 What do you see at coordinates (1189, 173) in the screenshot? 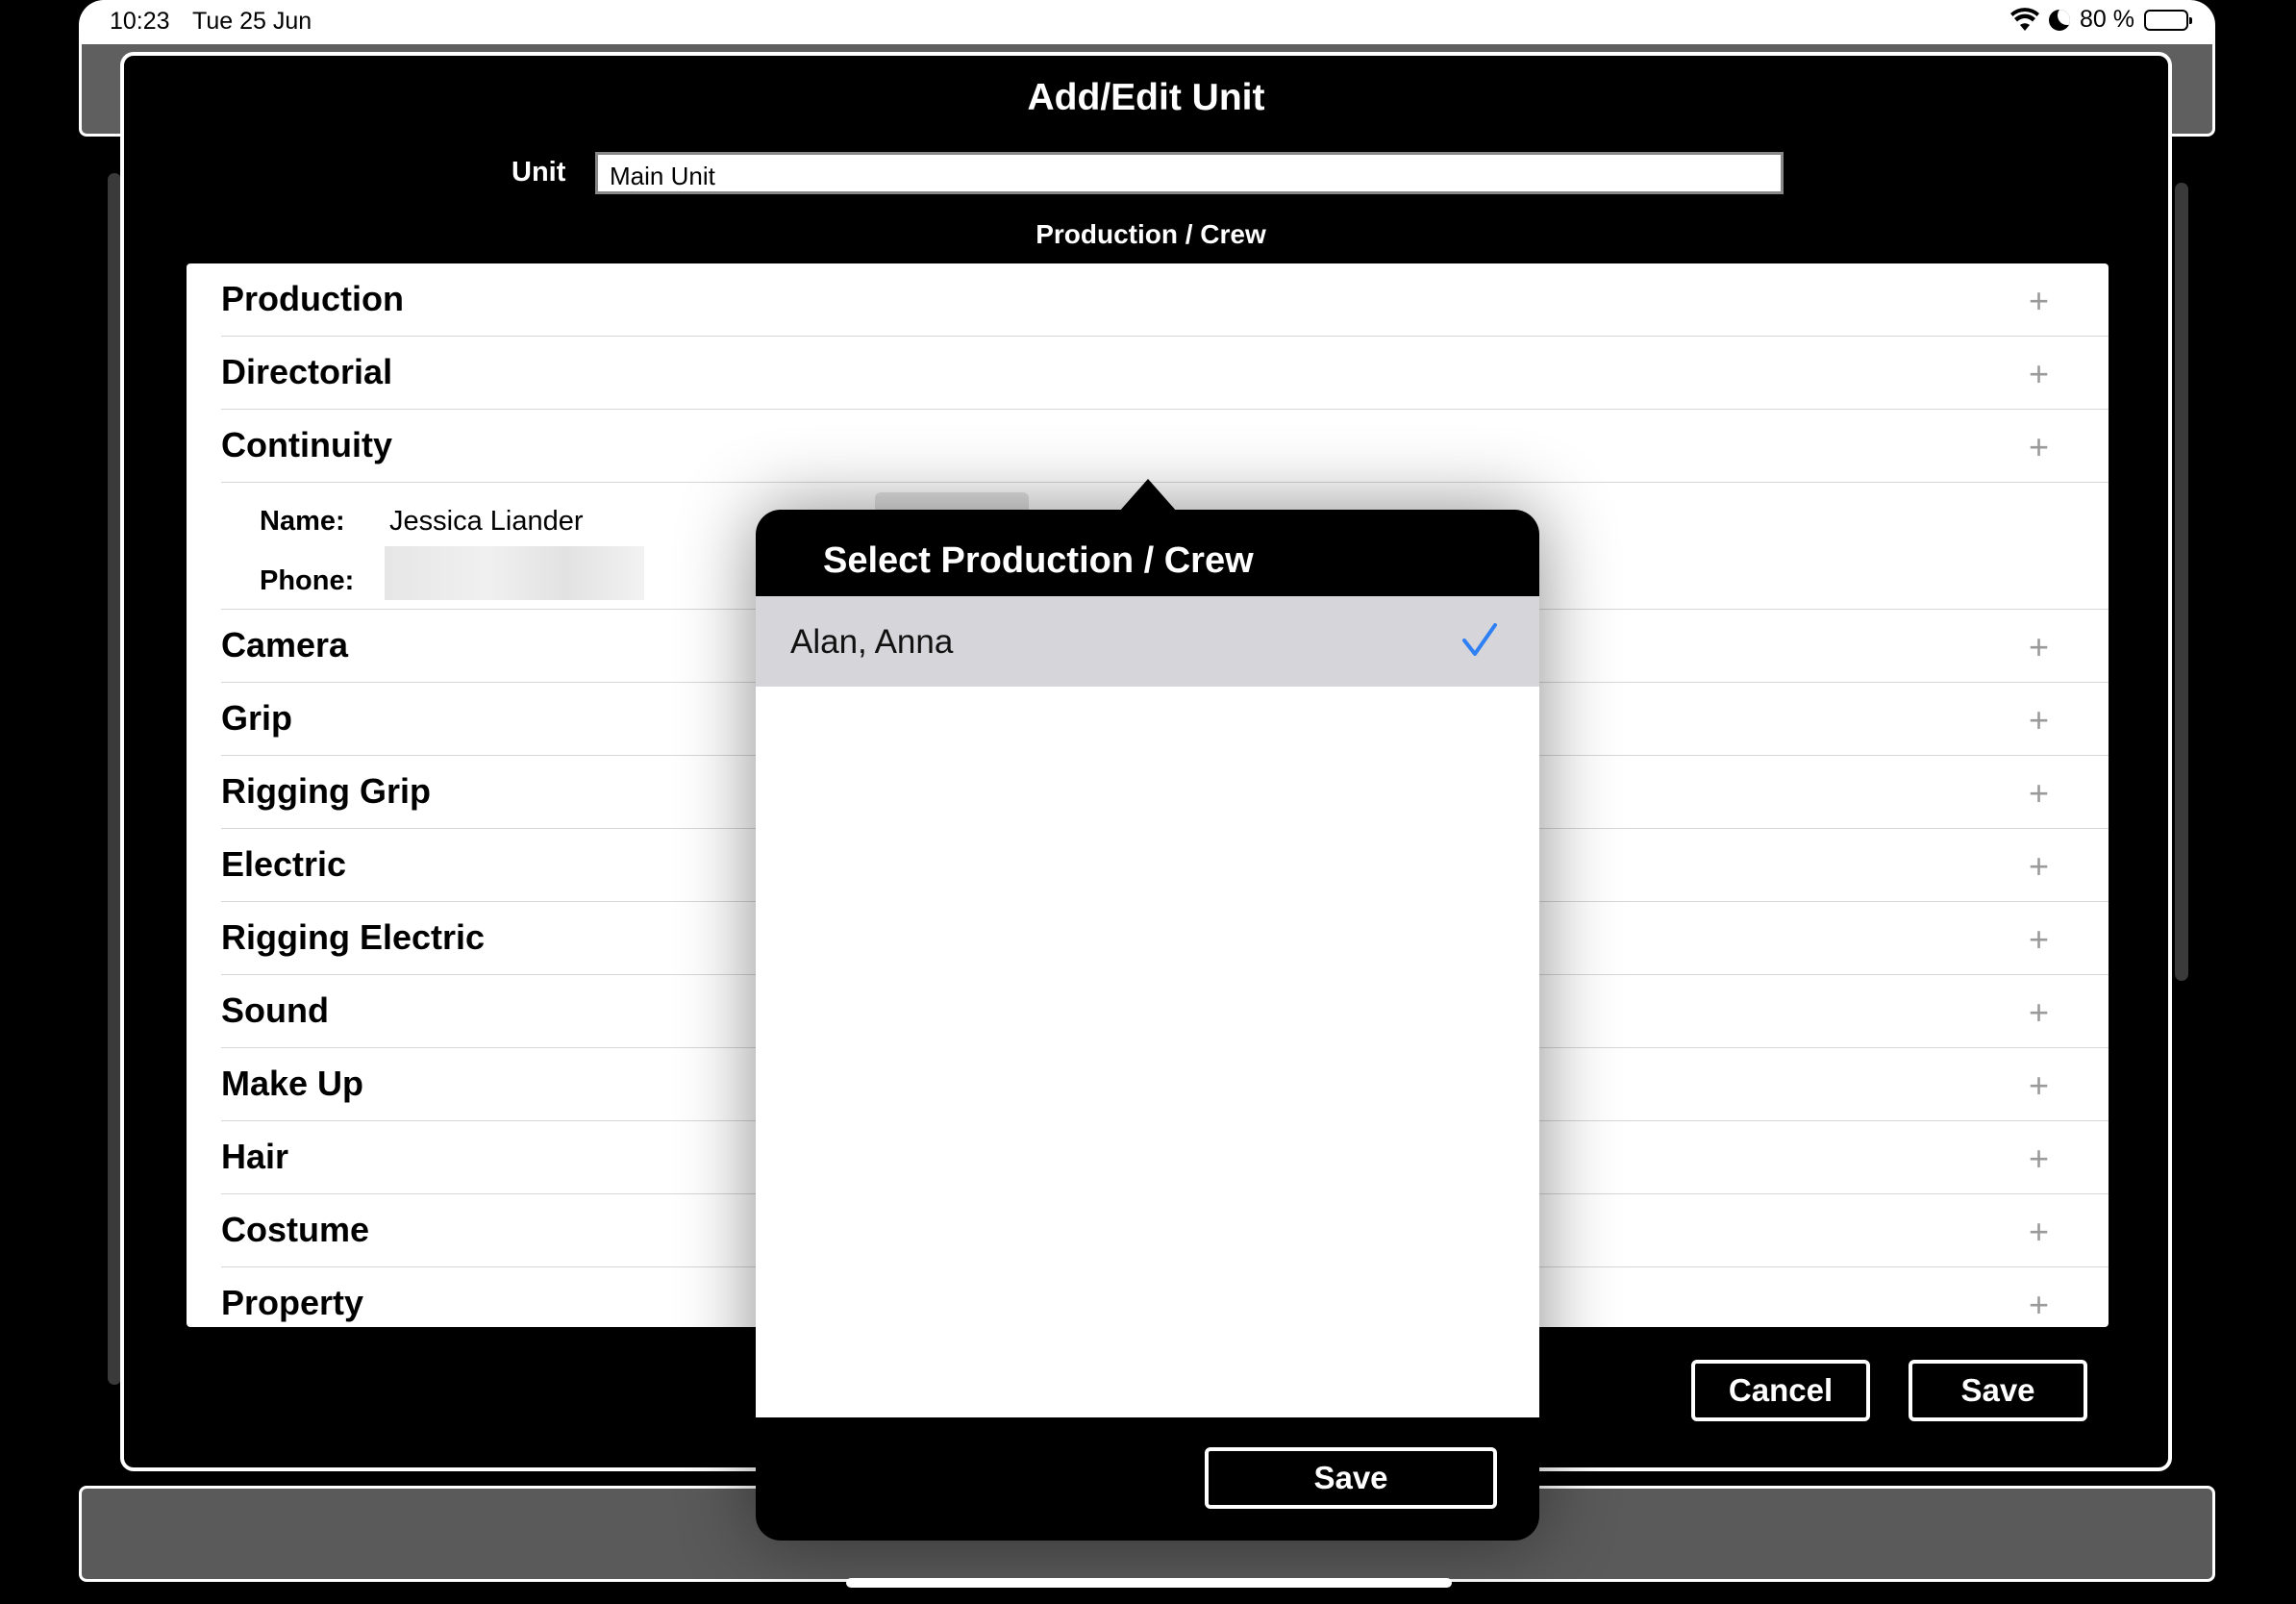
I see `unit-input` at bounding box center [1189, 173].